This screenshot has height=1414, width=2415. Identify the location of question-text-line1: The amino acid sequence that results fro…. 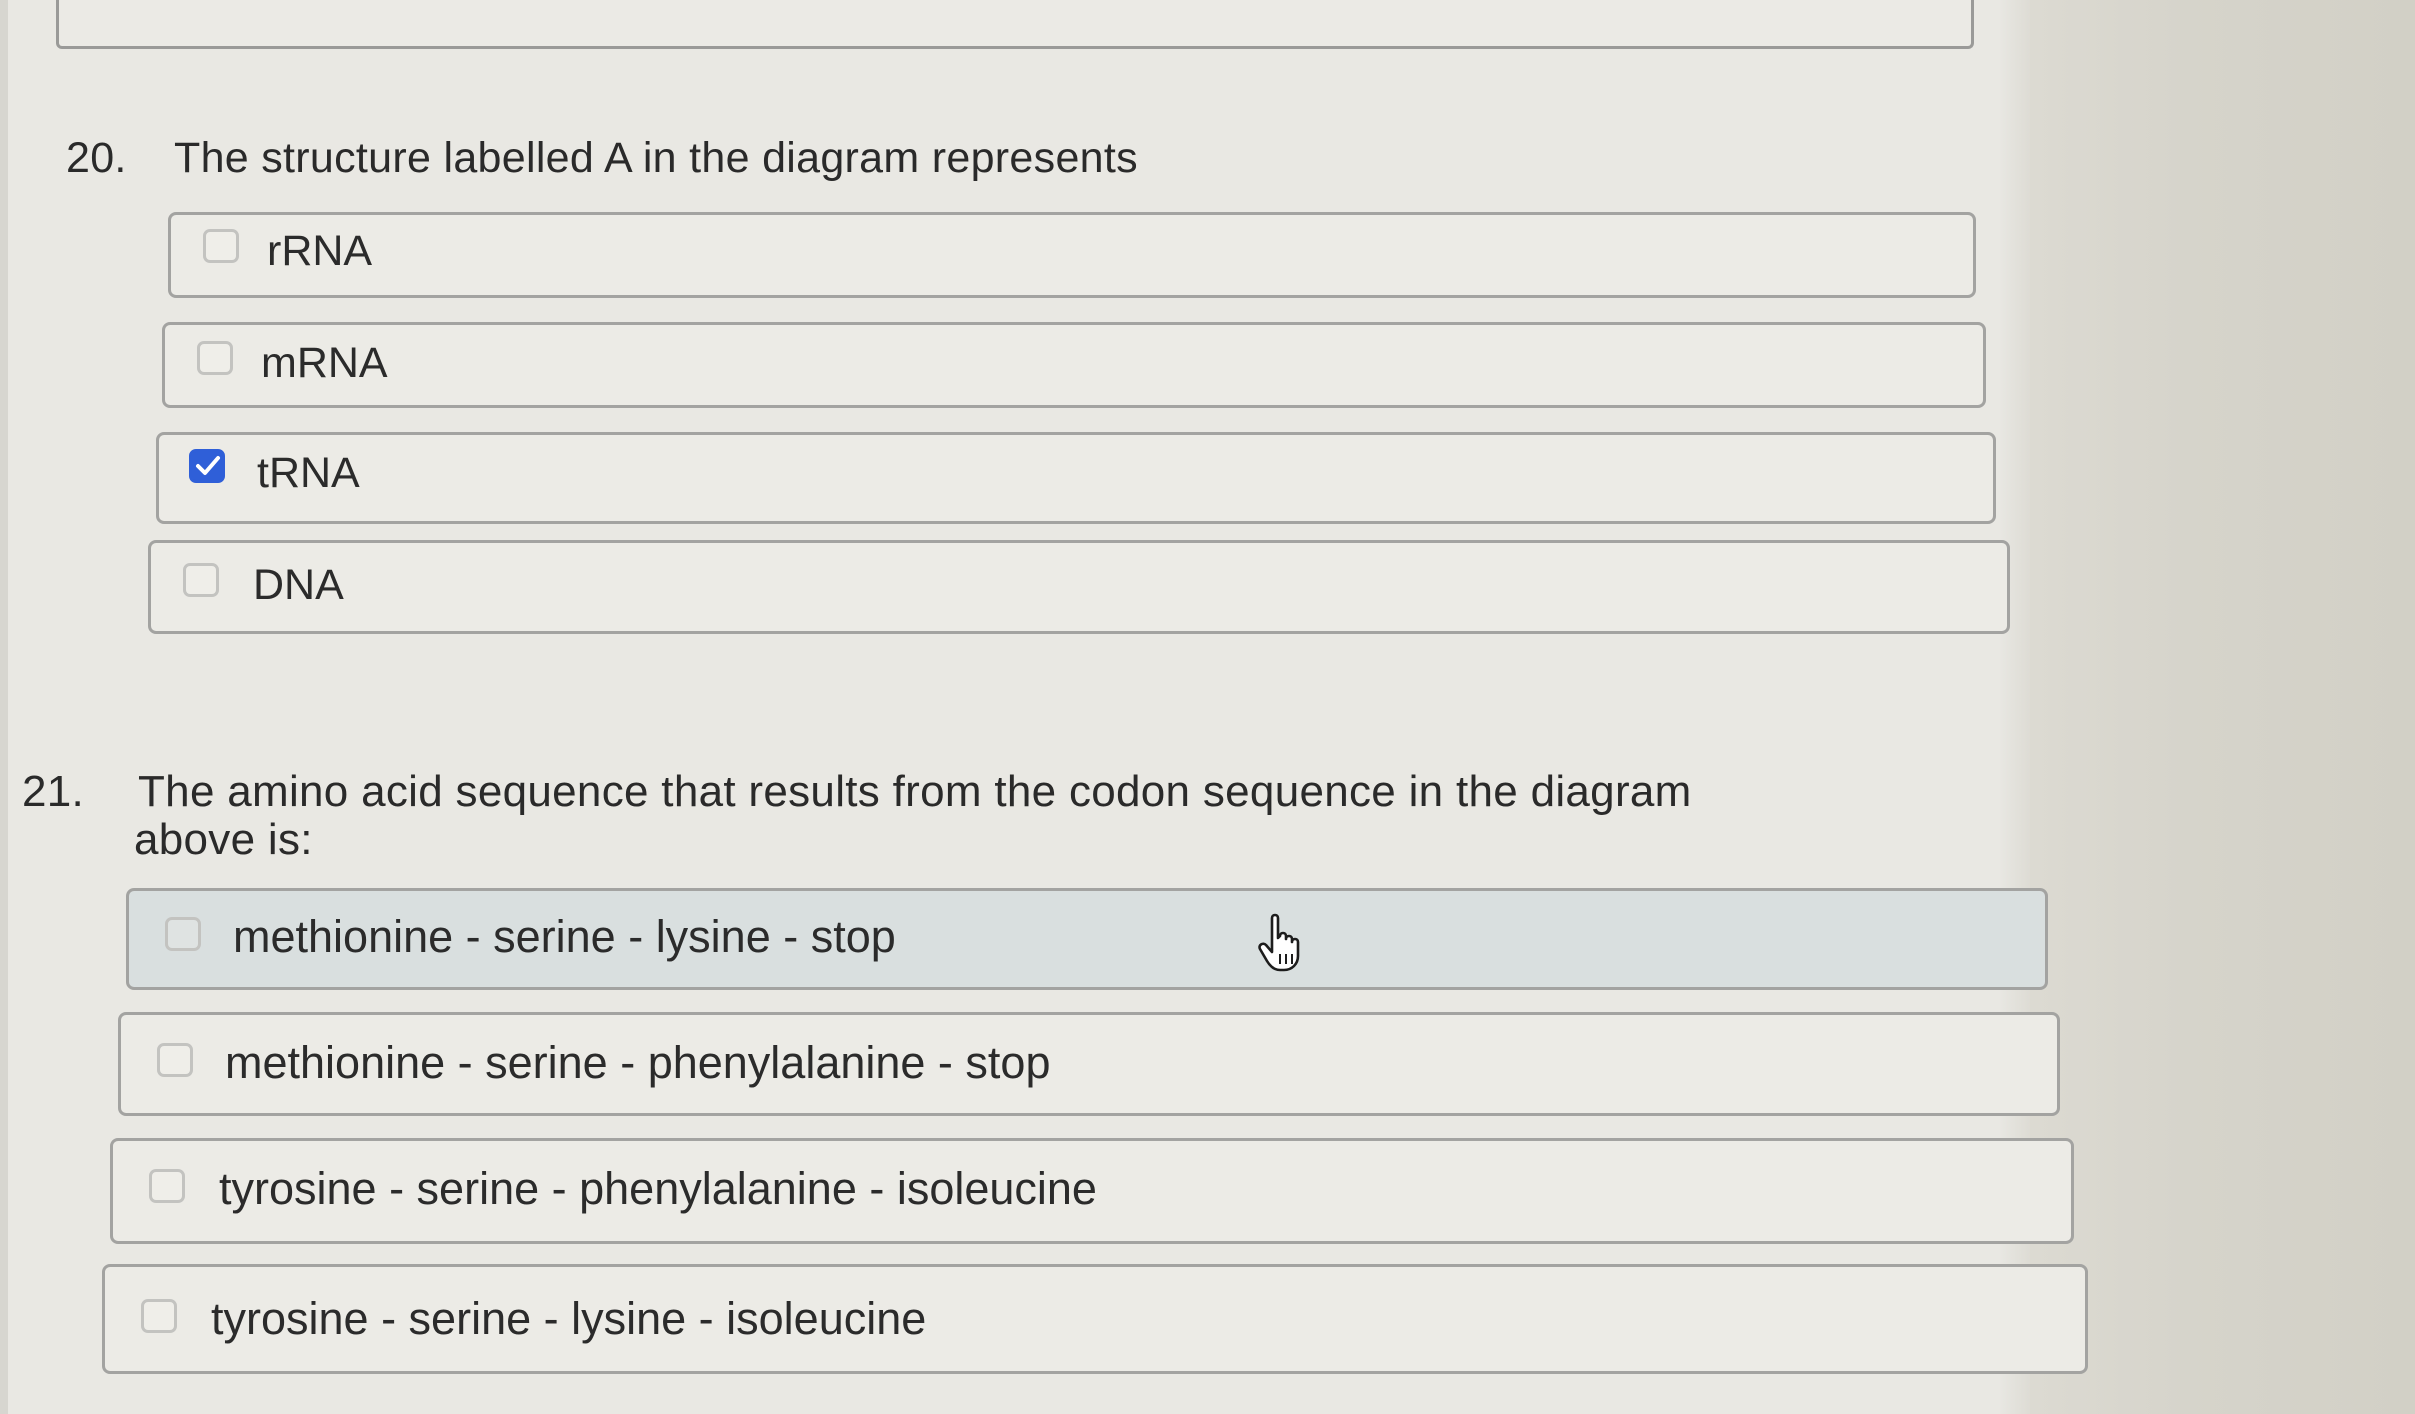
(915, 791).